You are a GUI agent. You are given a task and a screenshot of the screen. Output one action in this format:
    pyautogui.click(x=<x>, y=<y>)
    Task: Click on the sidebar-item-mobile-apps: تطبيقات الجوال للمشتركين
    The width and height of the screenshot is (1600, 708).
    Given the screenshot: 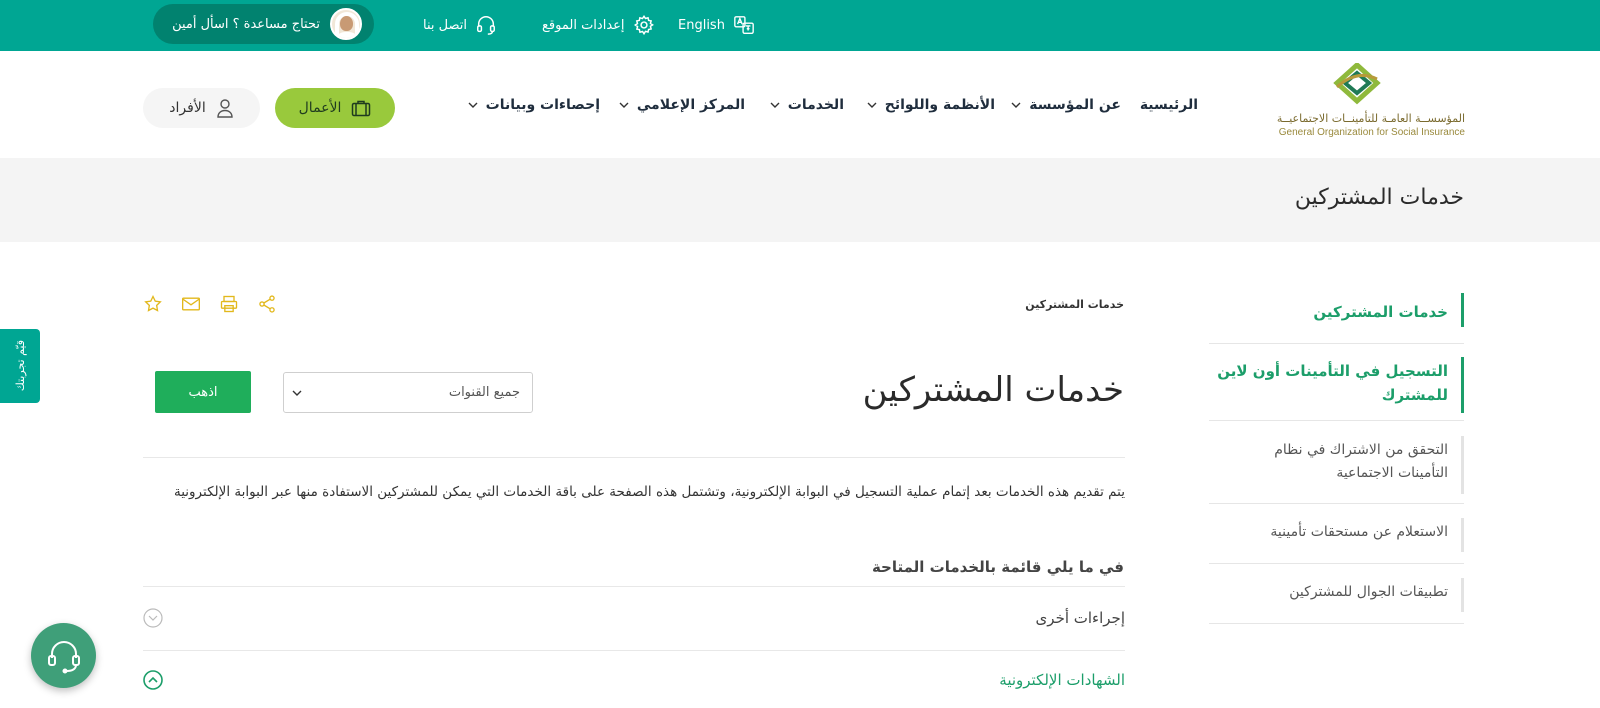 What is the action you would take?
    pyautogui.click(x=1336, y=594)
    